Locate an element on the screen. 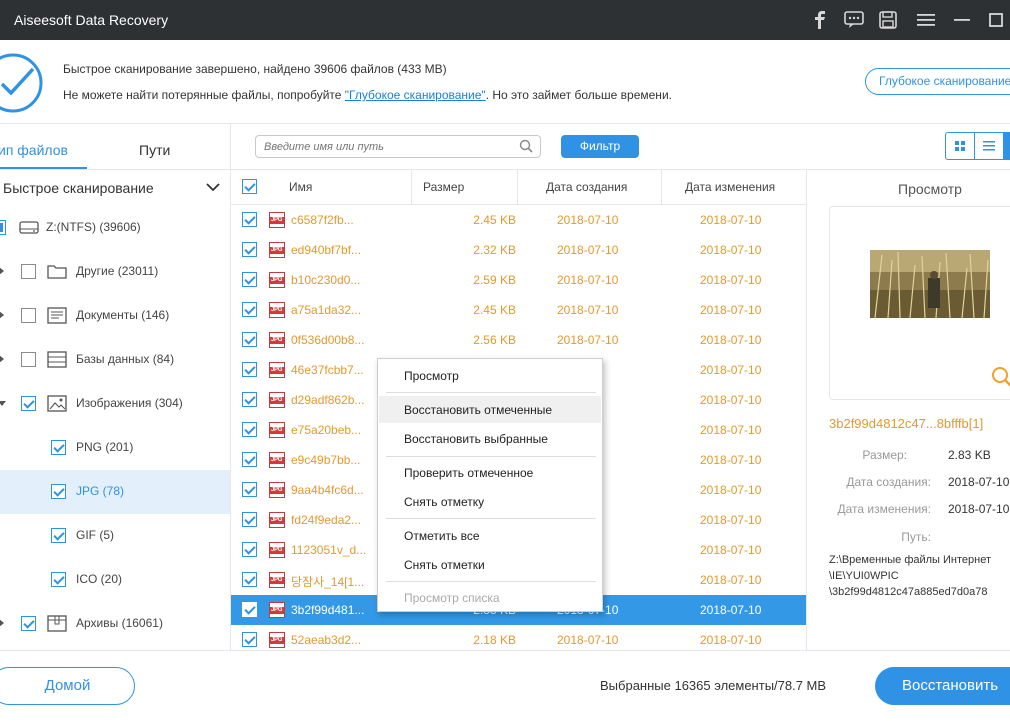 This screenshot has width=1010, height=728. search-box is located at coordinates (398, 146).